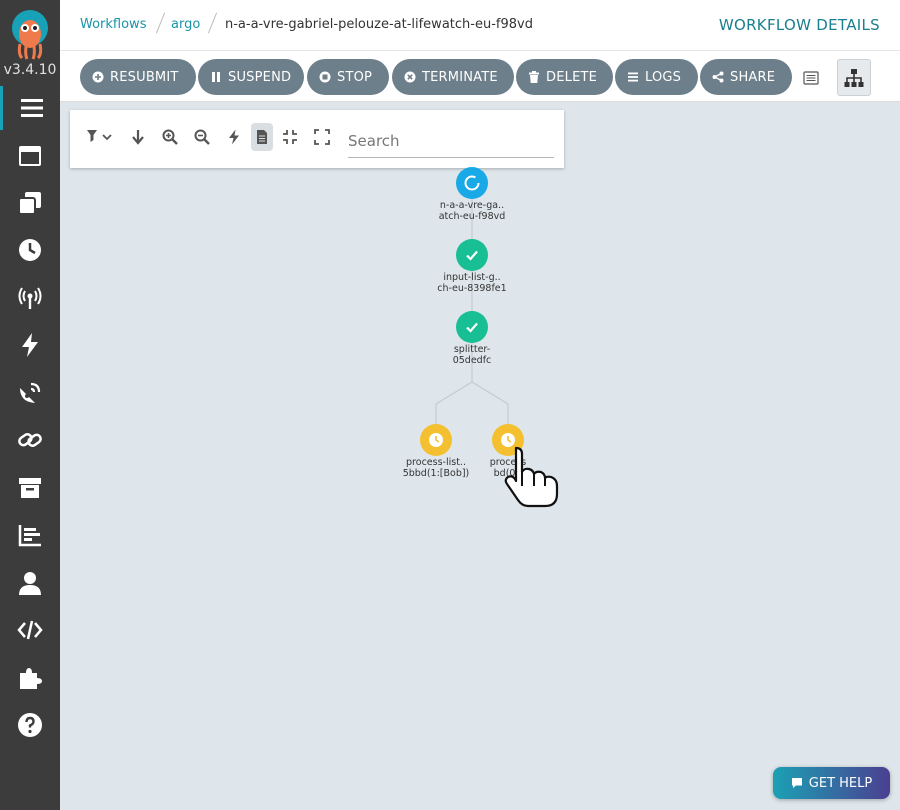 The image size is (900, 810). I want to click on search-plus-icon, so click(170, 137).